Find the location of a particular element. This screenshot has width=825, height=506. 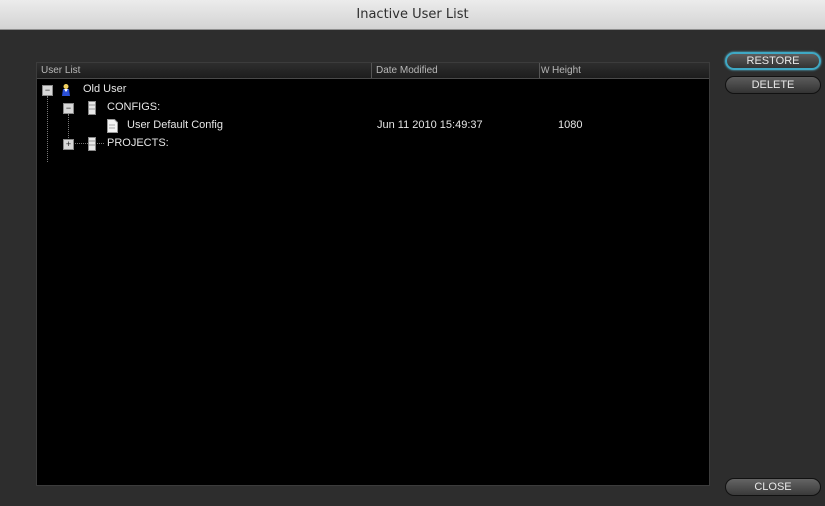

width-column-marker: W is located at coordinates (545, 70).